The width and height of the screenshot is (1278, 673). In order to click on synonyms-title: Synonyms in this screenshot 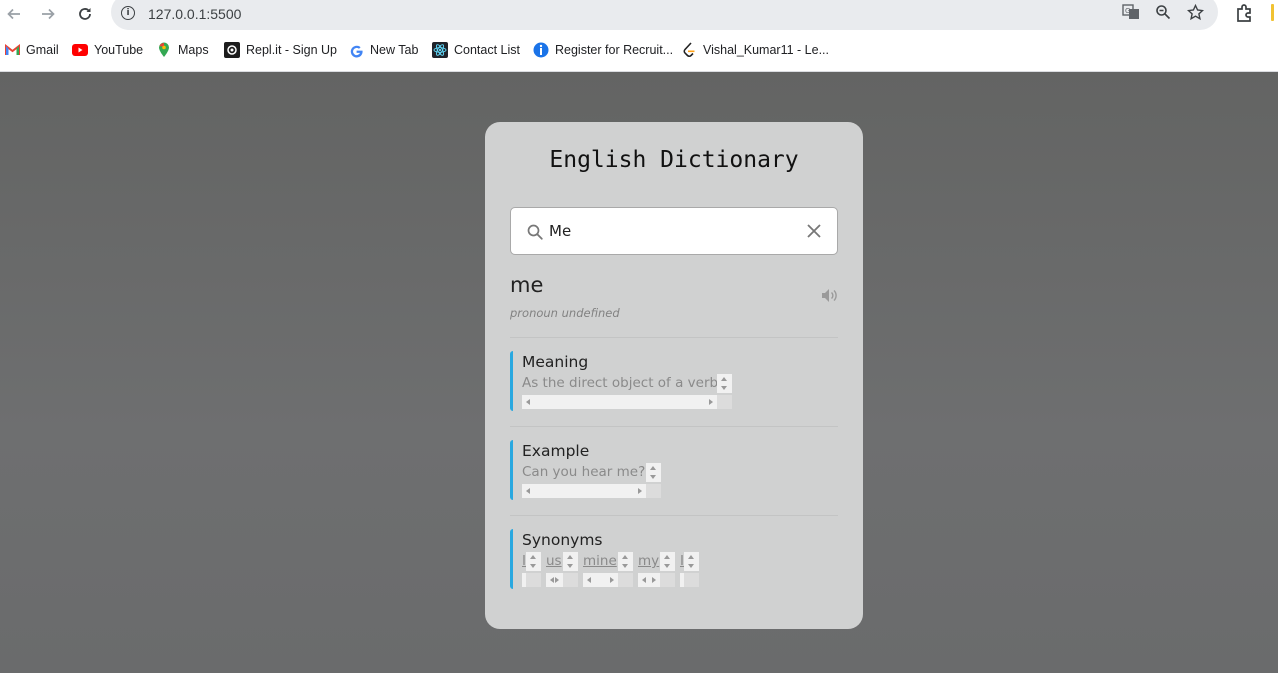, I will do `click(562, 540)`.